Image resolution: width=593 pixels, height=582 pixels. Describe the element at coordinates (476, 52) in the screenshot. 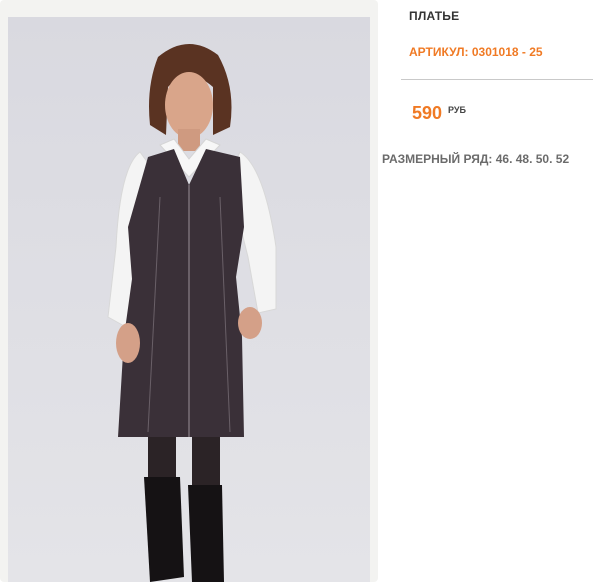

I see `product-sku: АРТИКУЛ: 0301018 - 25` at that location.